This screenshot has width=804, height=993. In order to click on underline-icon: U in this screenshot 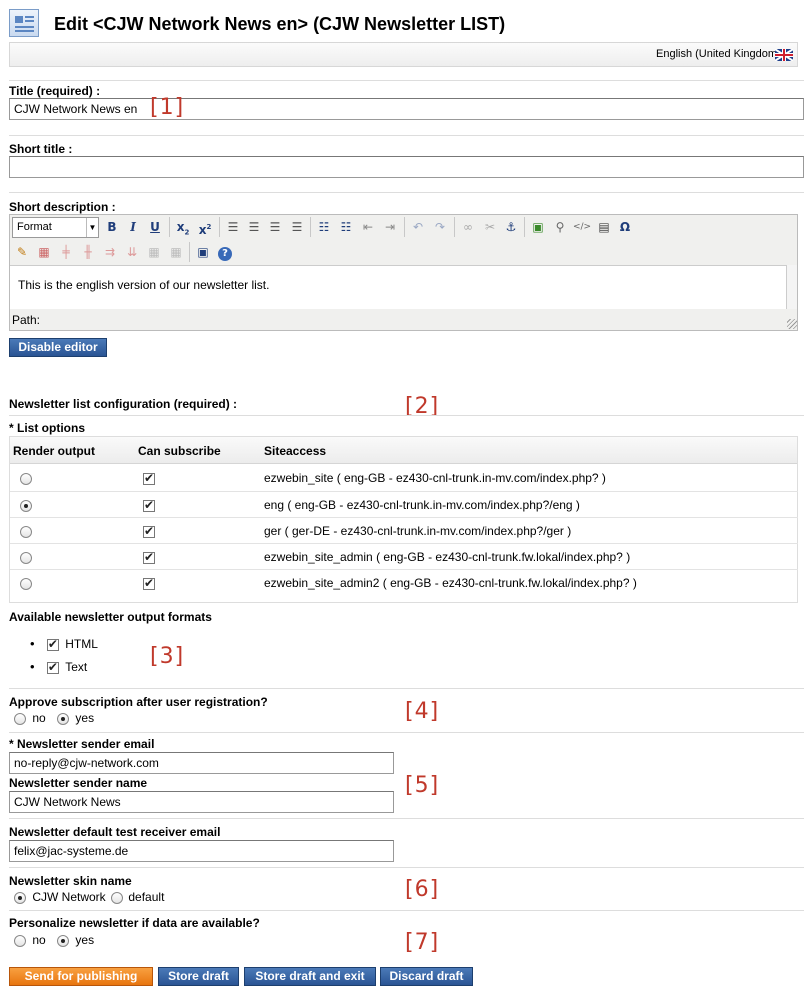, I will do `click(155, 227)`.